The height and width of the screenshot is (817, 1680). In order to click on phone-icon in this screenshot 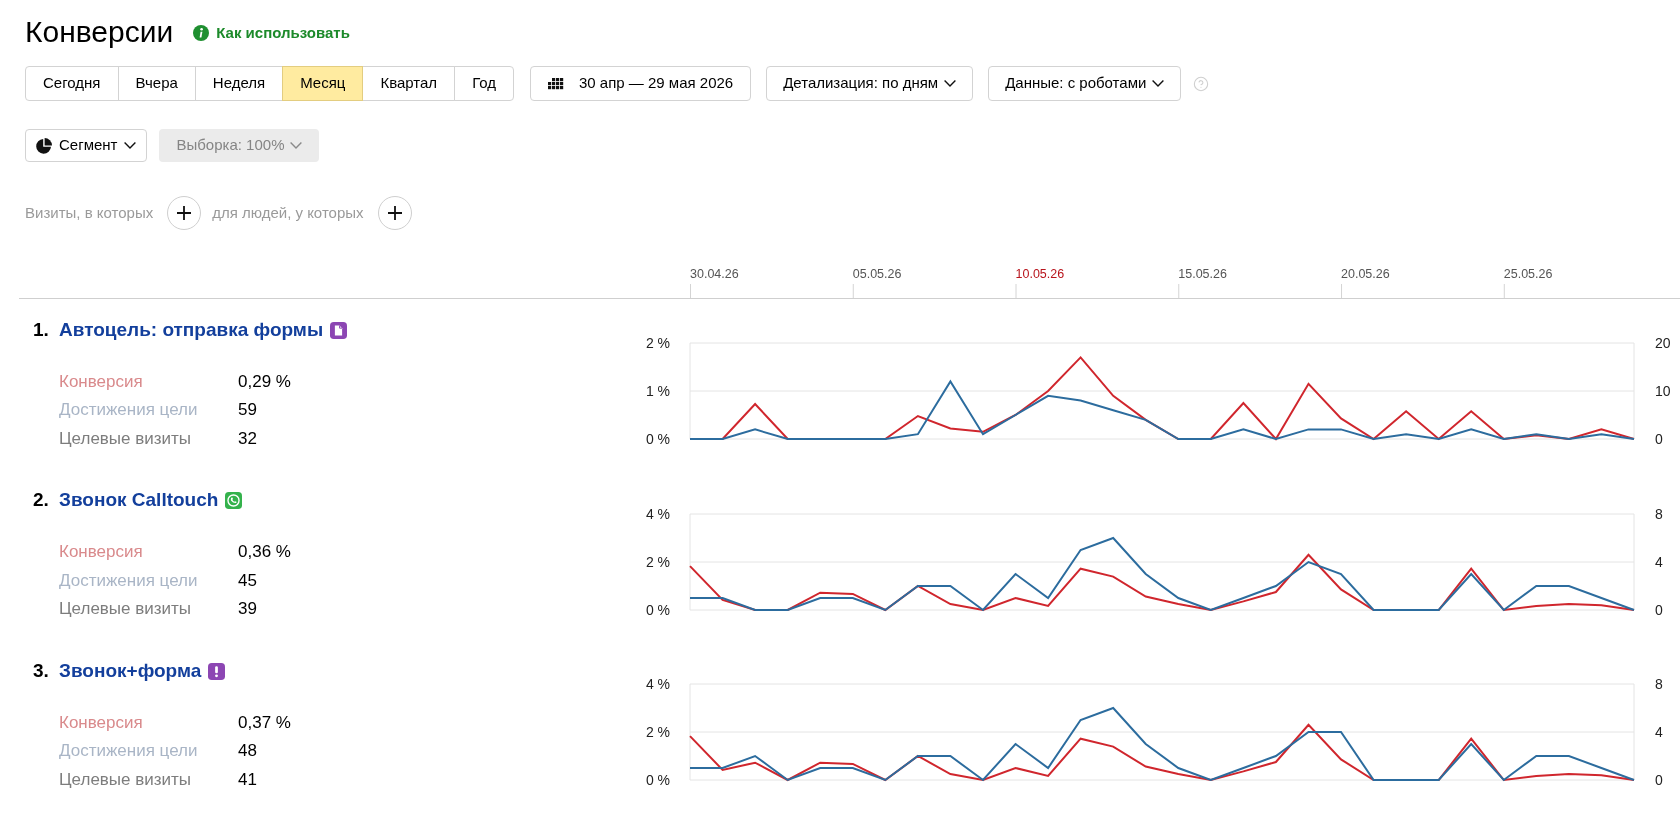, I will do `click(234, 500)`.